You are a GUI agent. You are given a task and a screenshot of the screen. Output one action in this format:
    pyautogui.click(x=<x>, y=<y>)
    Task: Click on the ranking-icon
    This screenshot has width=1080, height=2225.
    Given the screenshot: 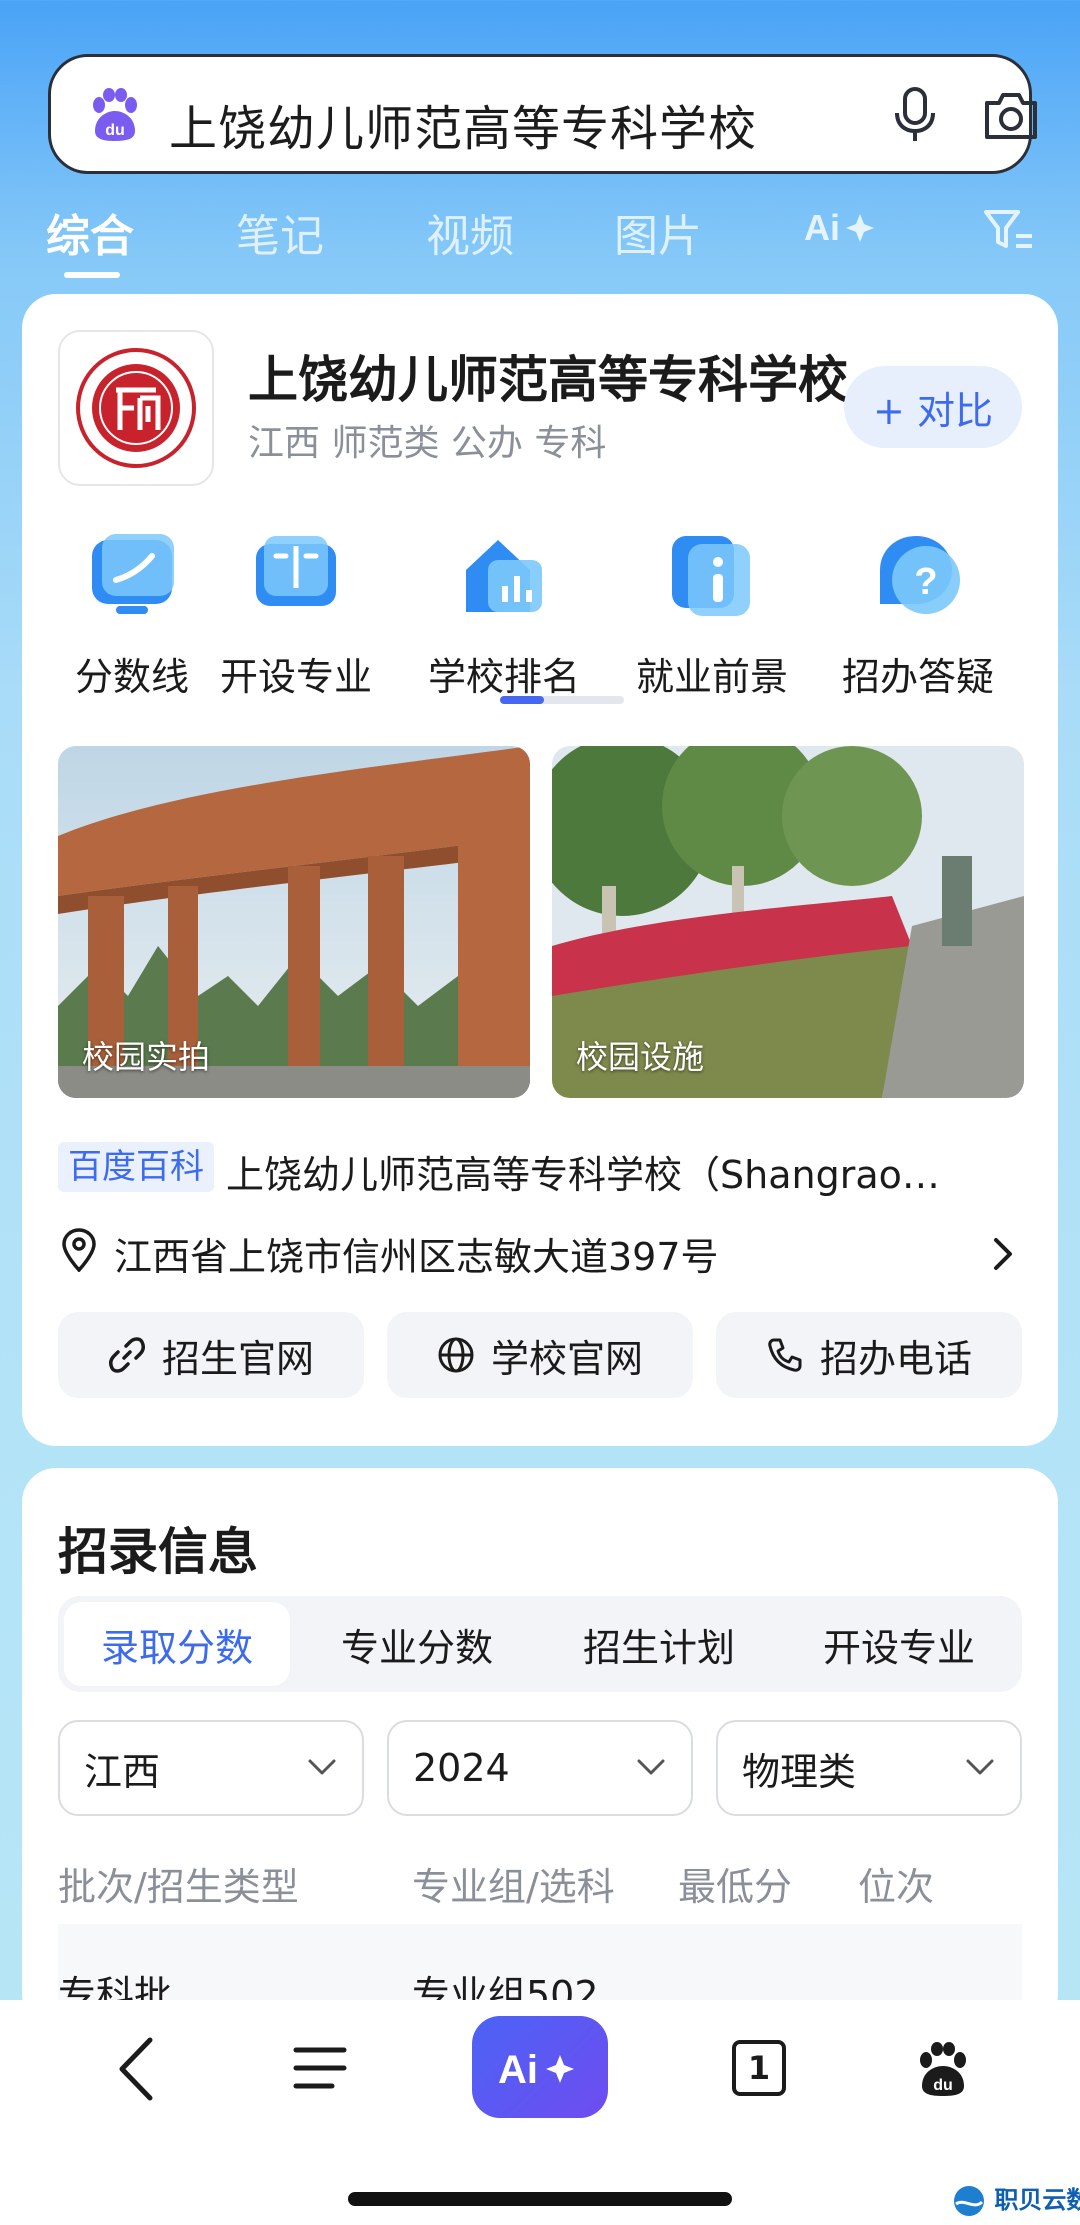 What is the action you would take?
    pyautogui.click(x=504, y=576)
    